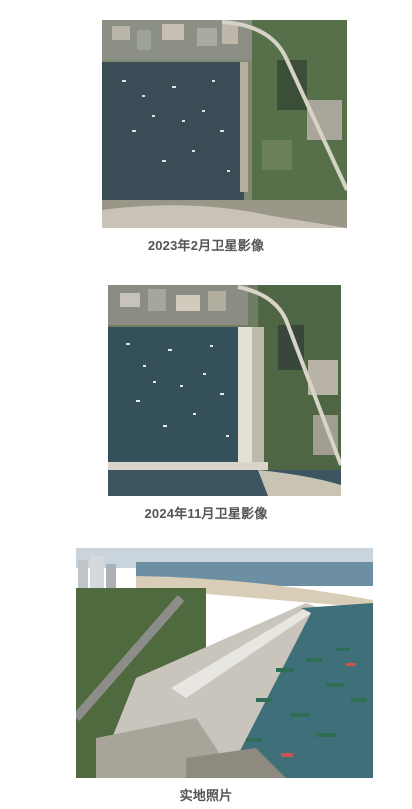 This screenshot has height=809, width=412. Describe the element at coordinates (206, 245) in the screenshot. I see `caption-satellite-2023: 2023年2月卫星影像` at that location.